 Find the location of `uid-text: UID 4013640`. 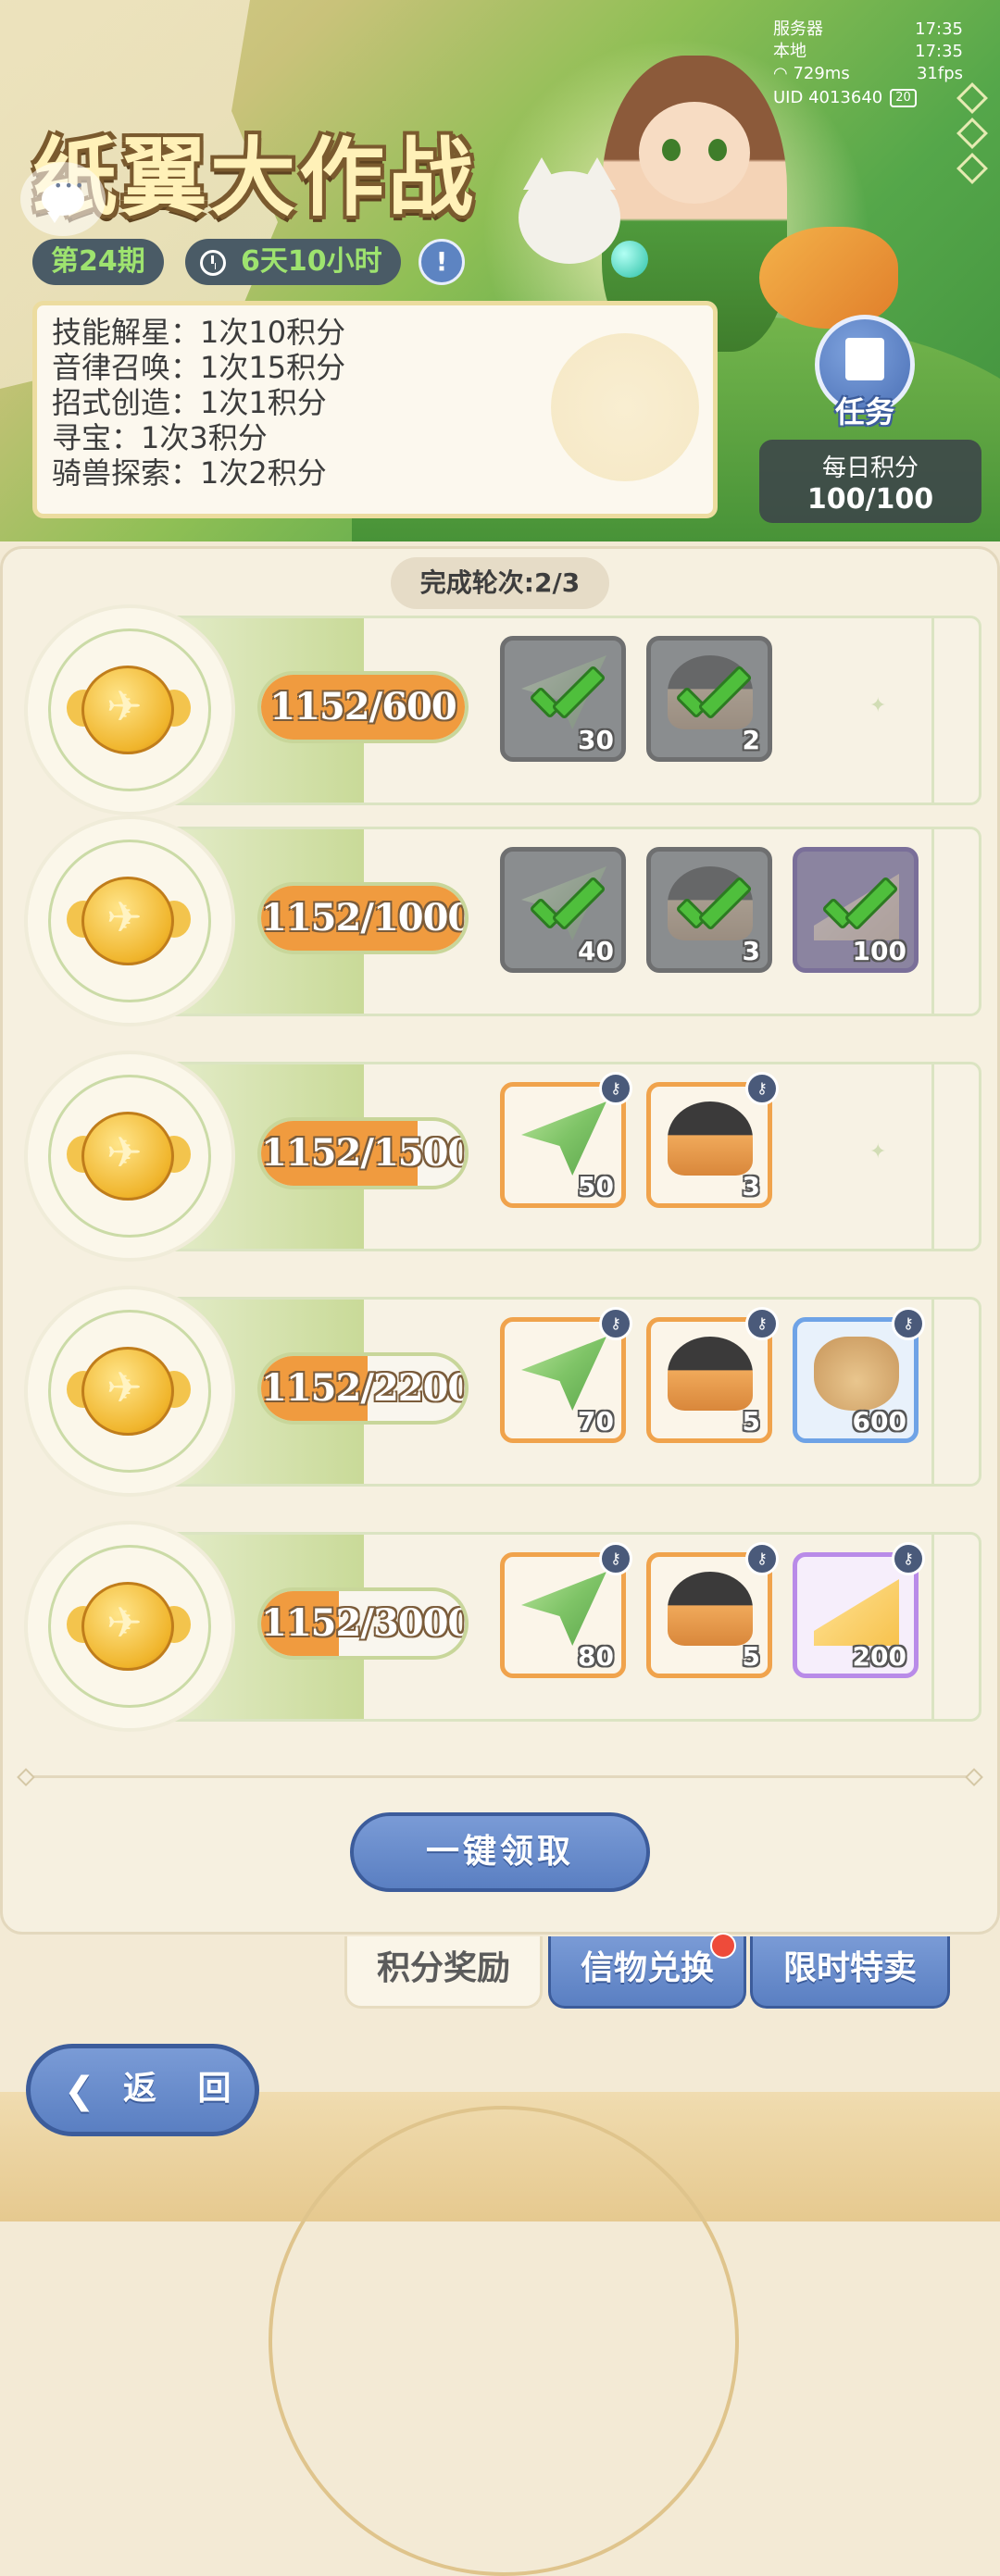

uid-text: UID 4013640 is located at coordinates (828, 97).